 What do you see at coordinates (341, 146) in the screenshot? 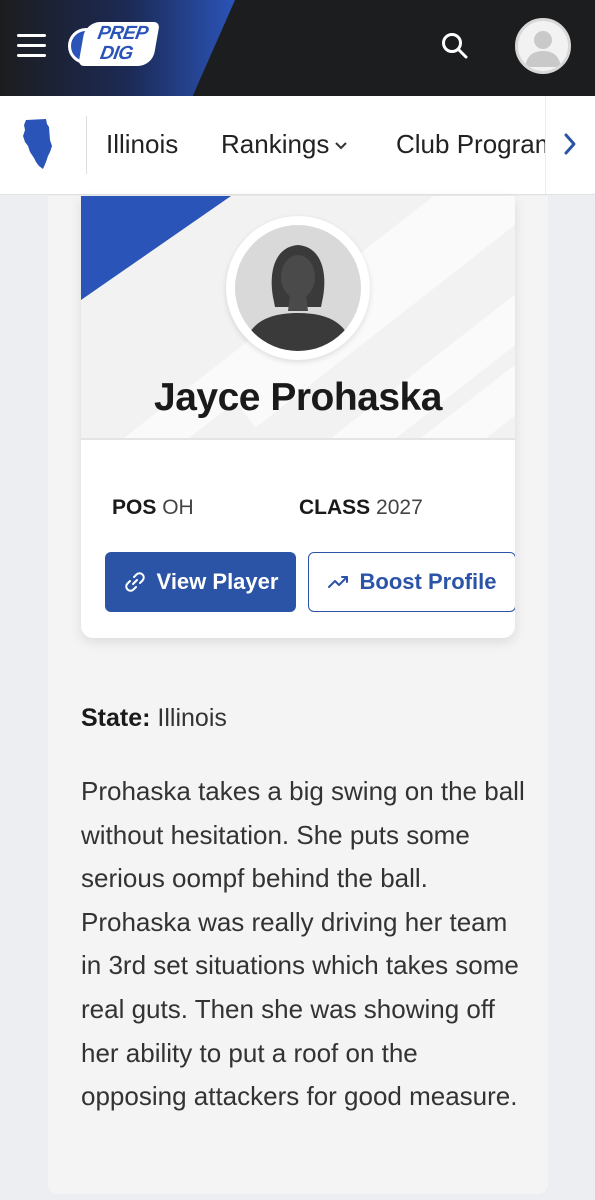
I see `chevron-down-icon` at bounding box center [341, 146].